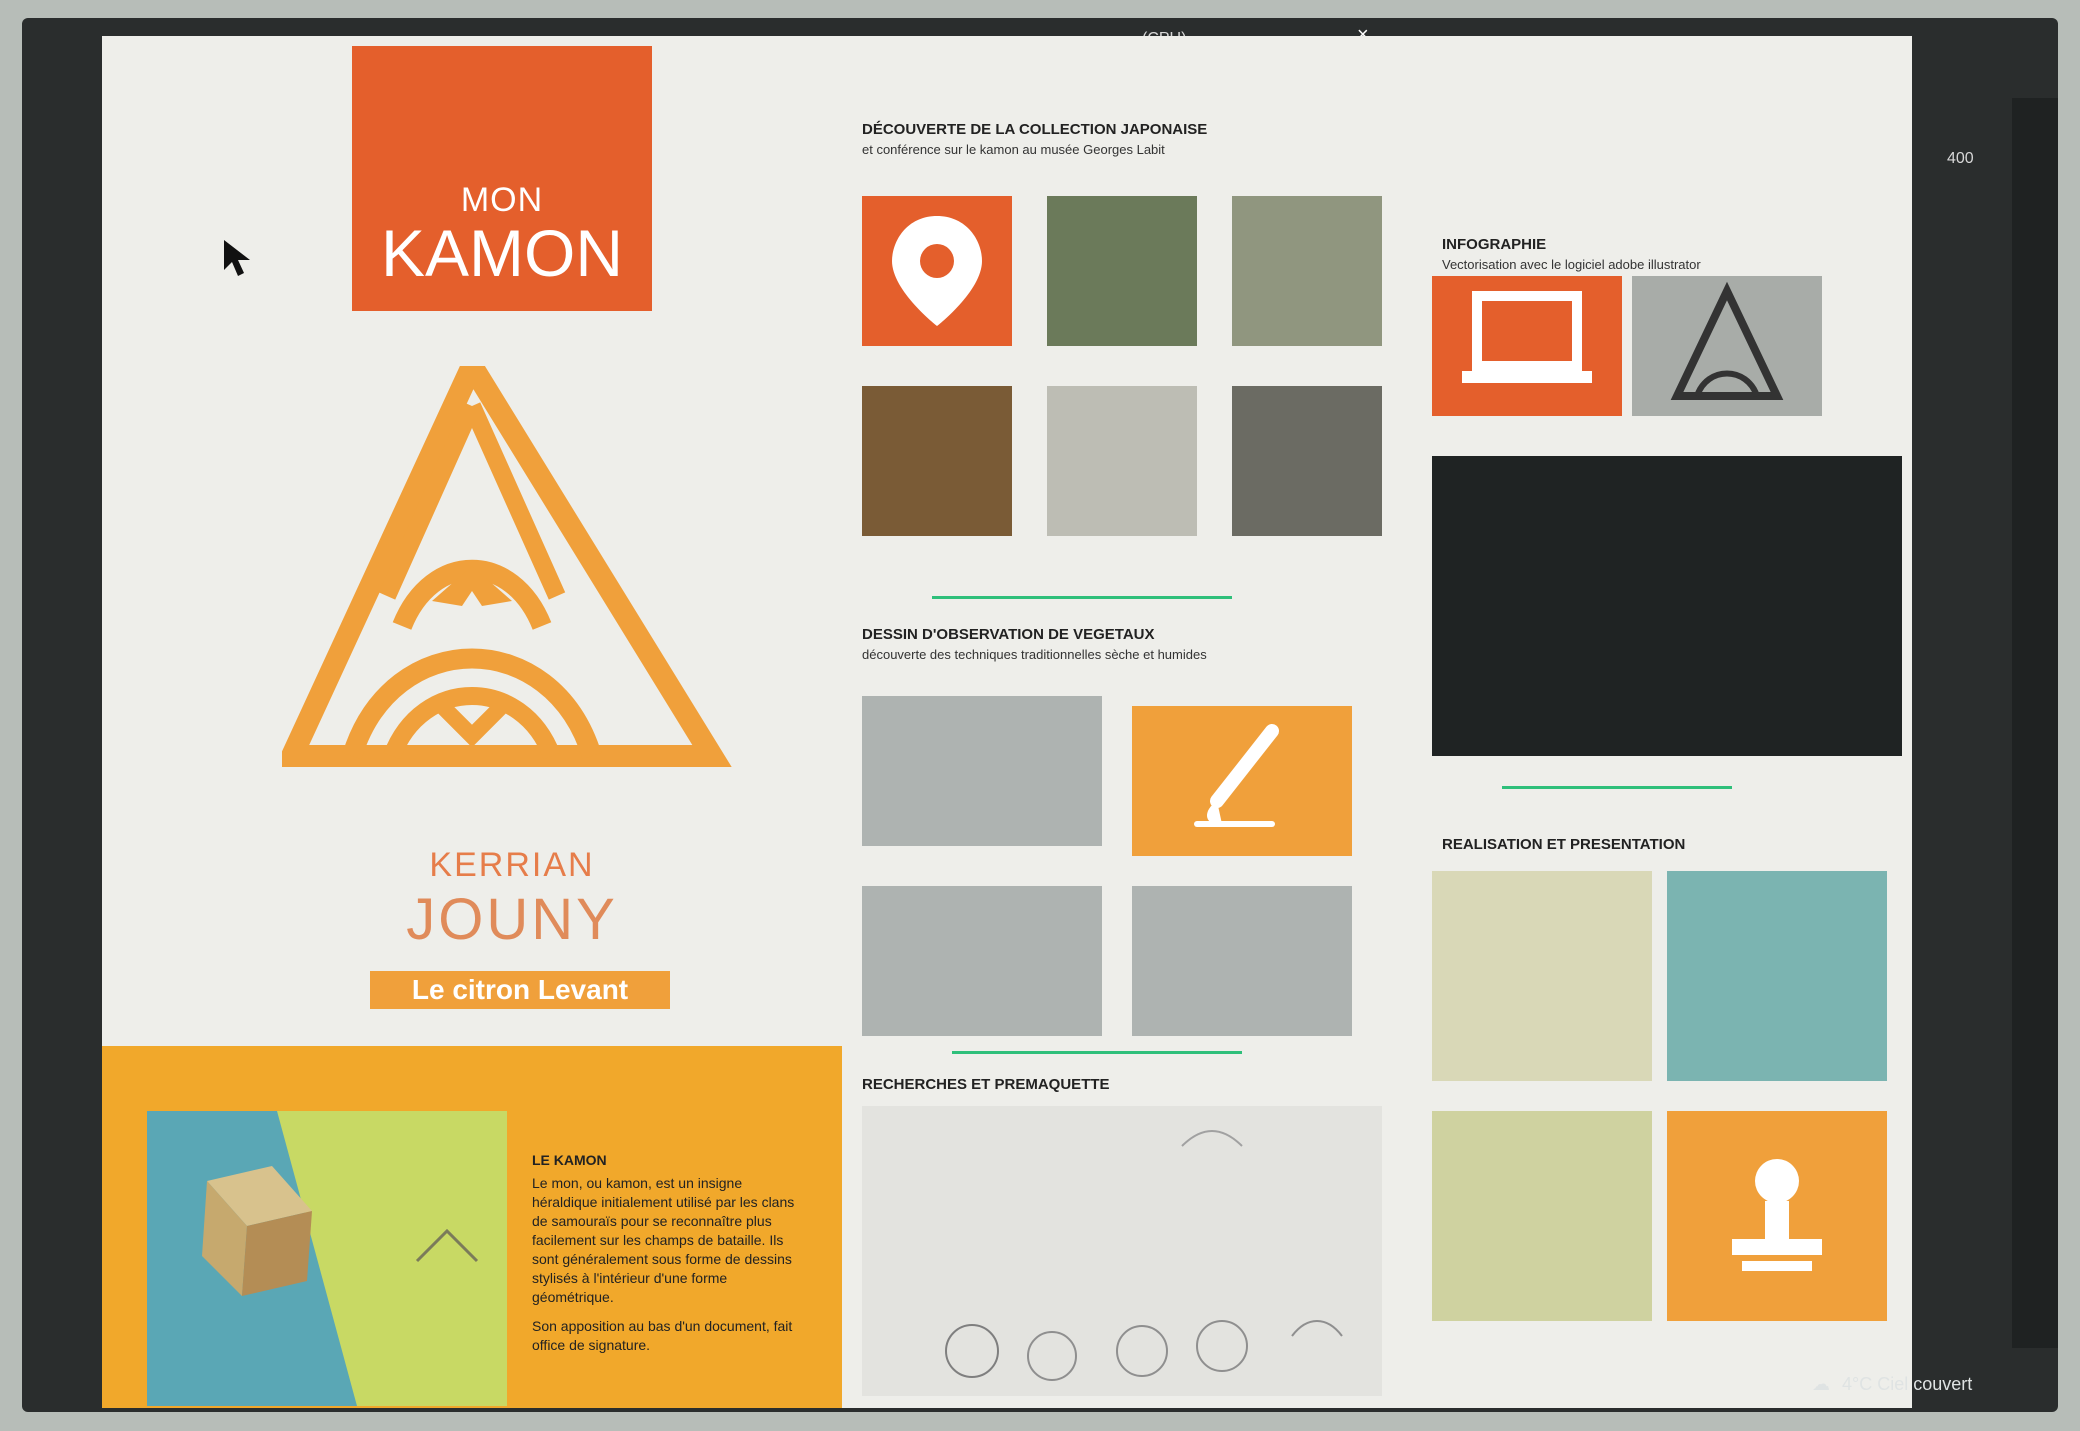 This screenshot has height=1431, width=2080. I want to click on stamp-tile, so click(1777, 1216).